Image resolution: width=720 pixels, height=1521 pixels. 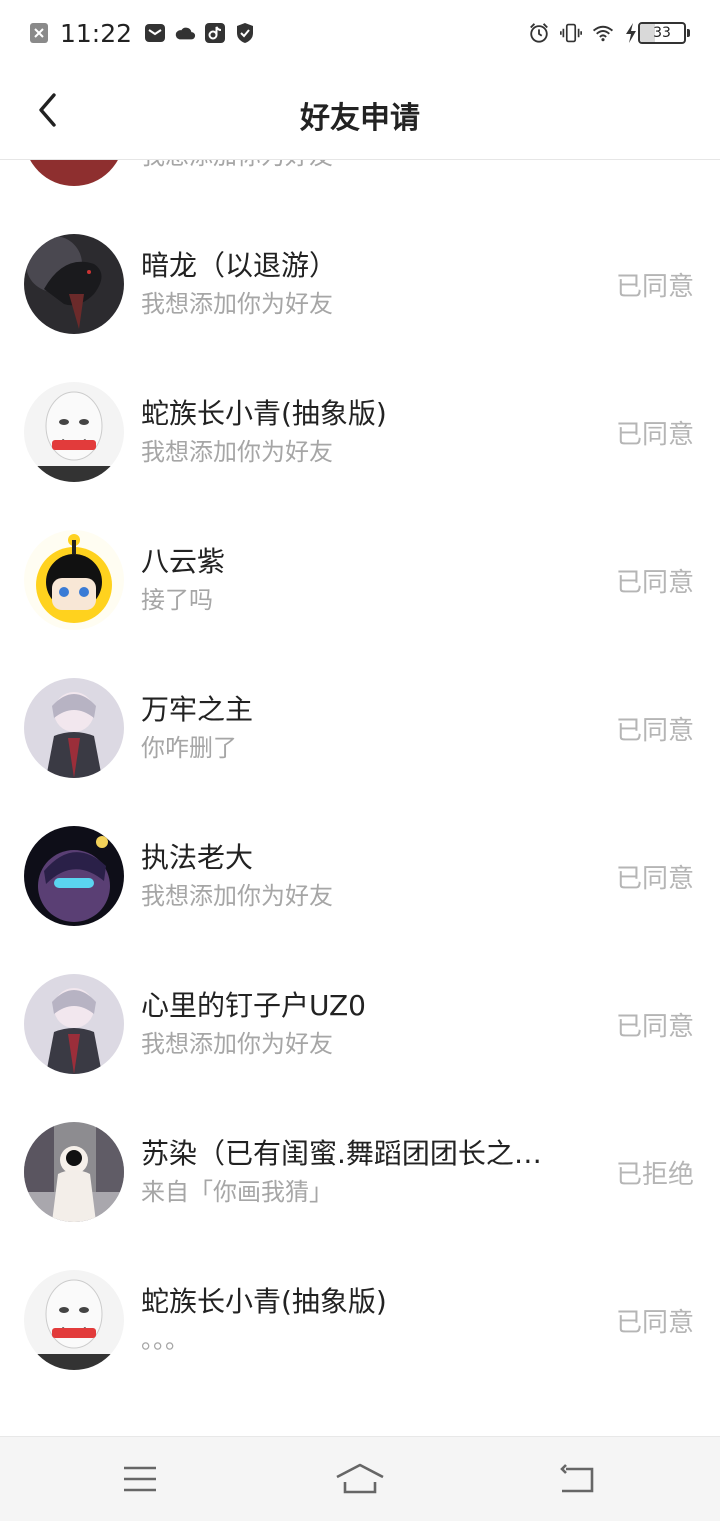 I want to click on battery-icon: 33, so click(x=657, y=33).